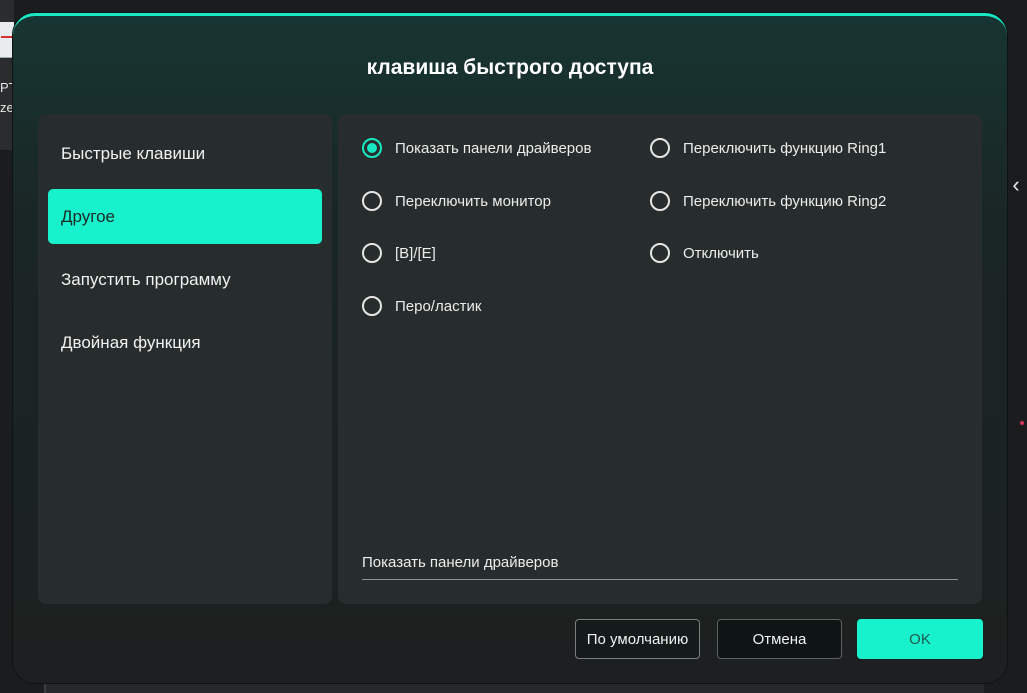 This screenshot has height=693, width=1027. Describe the element at coordinates (510, 67) in the screenshot. I see `dialog-title: клавиша быстрого доступа` at that location.